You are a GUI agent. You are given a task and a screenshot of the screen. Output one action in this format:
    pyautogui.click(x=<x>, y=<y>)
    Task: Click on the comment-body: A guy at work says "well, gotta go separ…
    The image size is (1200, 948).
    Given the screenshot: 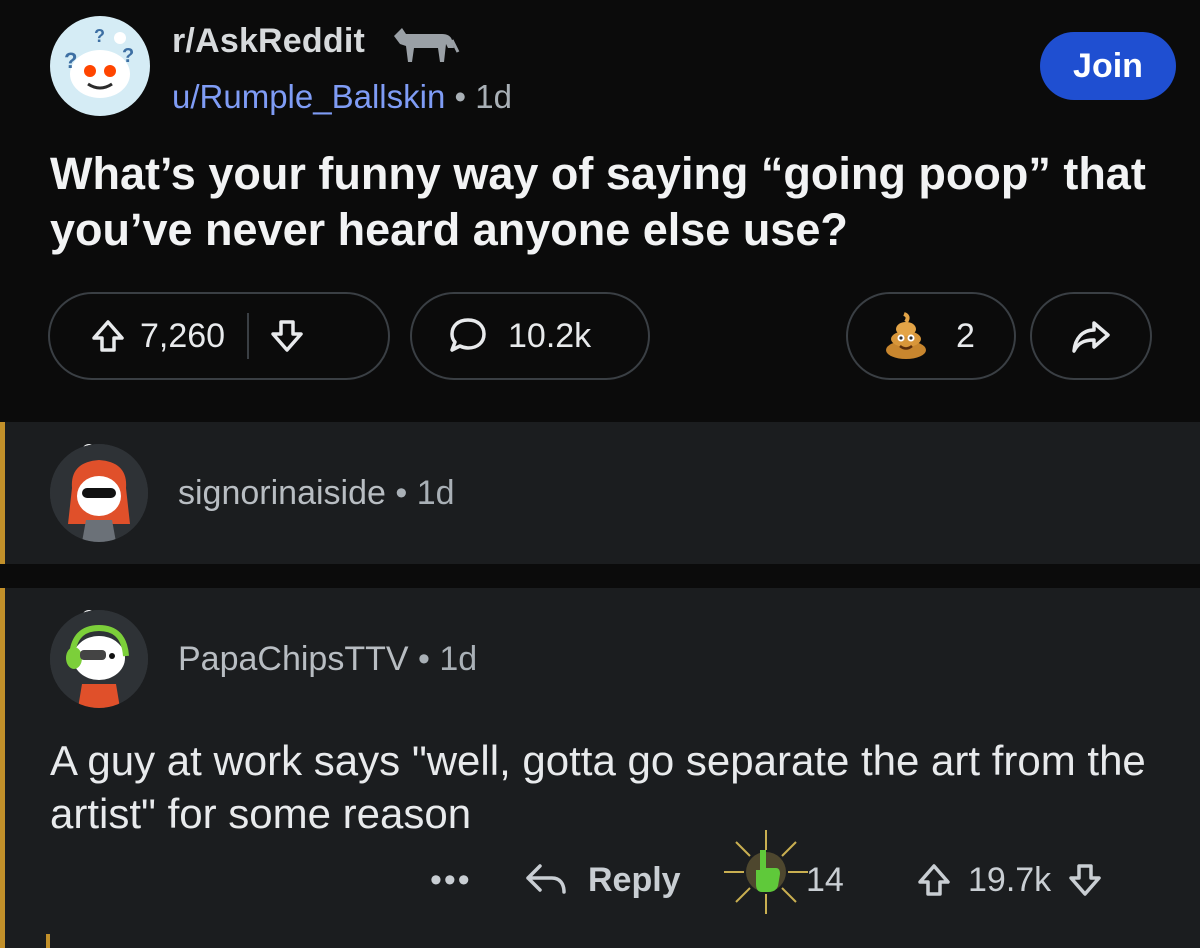 What is the action you would take?
    pyautogui.click(x=598, y=787)
    